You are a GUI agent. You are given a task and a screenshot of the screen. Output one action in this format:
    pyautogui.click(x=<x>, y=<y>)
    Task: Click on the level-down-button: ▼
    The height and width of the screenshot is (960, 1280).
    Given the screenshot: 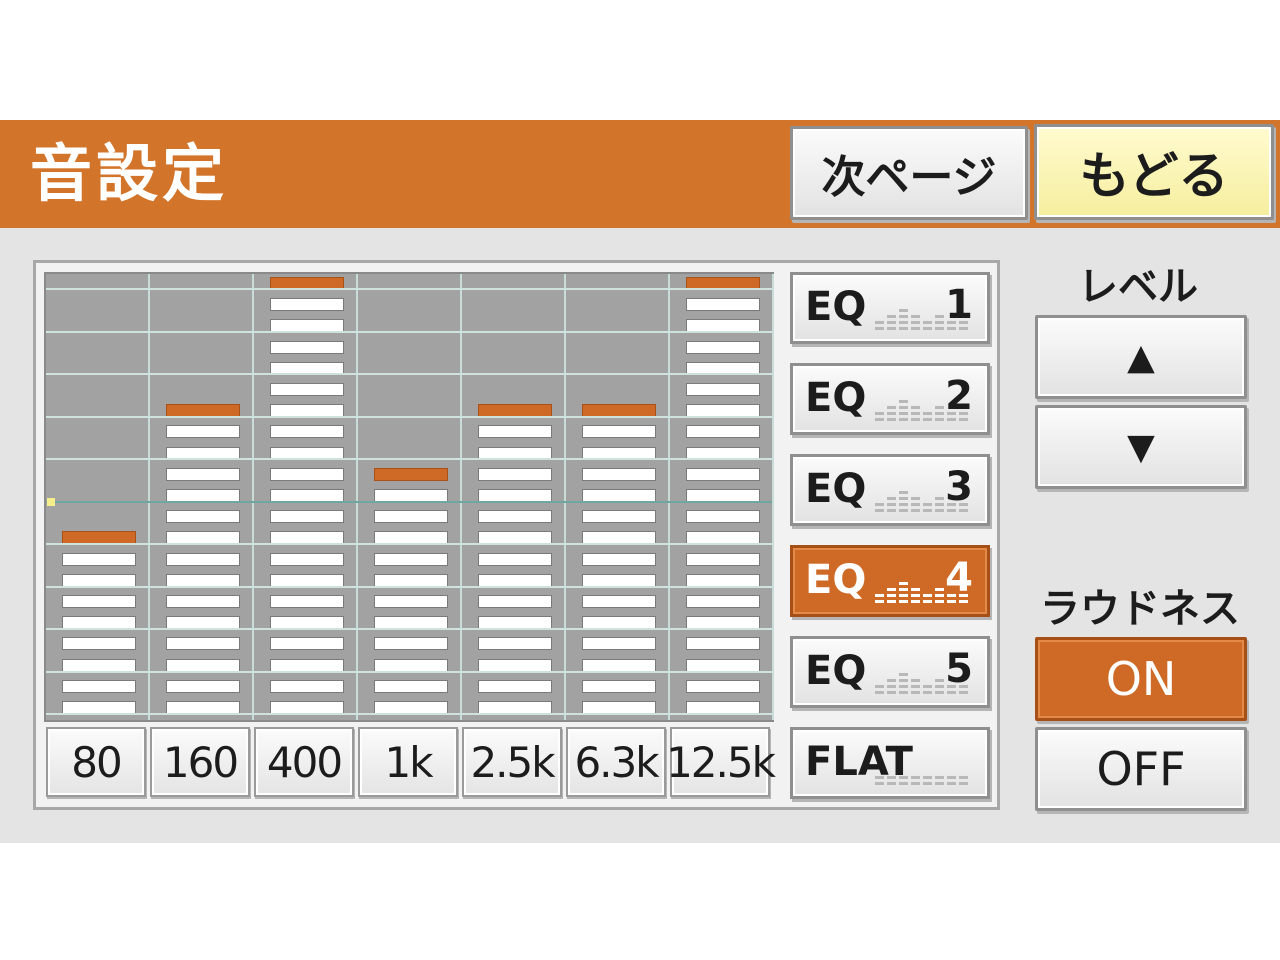 What is the action you would take?
    pyautogui.click(x=1141, y=447)
    